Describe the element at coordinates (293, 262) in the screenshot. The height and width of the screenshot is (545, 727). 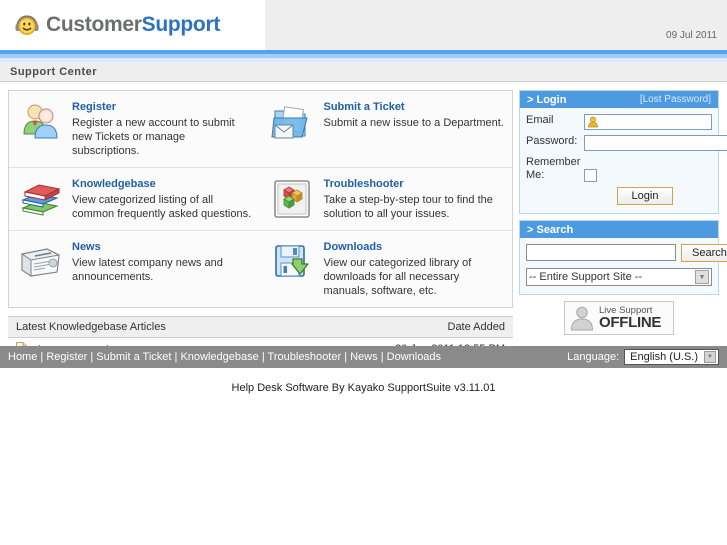
I see `floppy-download-icon` at that location.